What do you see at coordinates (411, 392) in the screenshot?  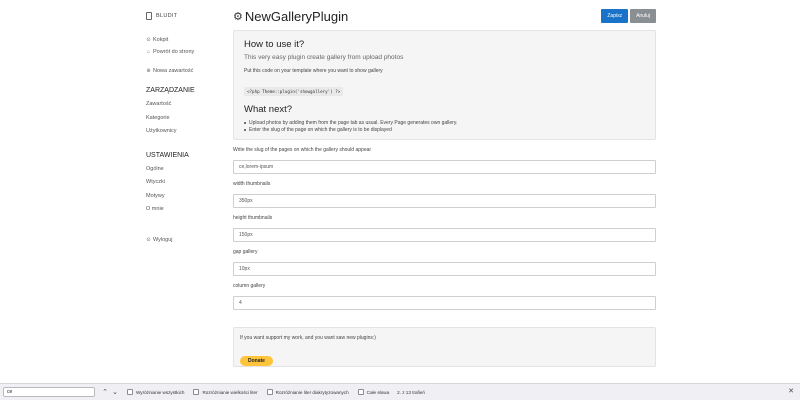 I see `match-count: 2. z 13 trafień` at bounding box center [411, 392].